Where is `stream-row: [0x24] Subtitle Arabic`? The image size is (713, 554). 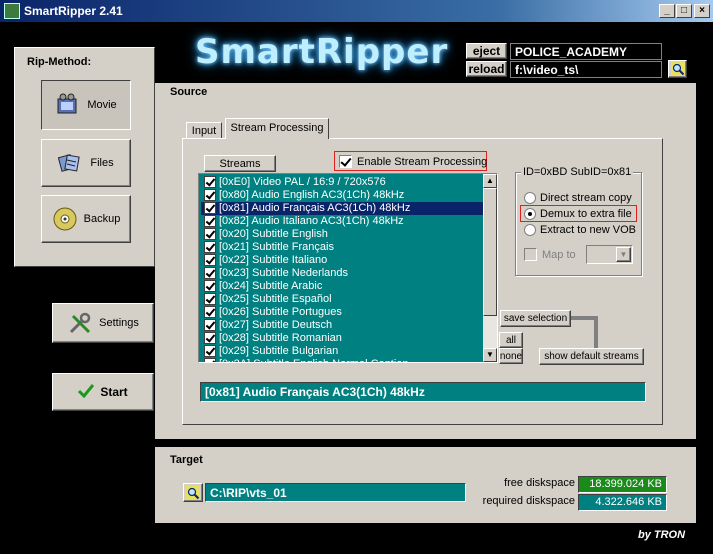
stream-row: [0x24] Subtitle Arabic is located at coordinates (342, 286).